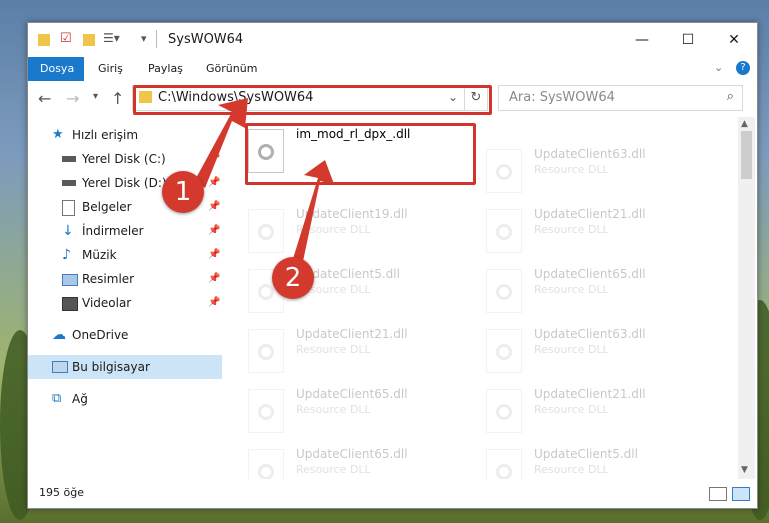 The width and height of the screenshot is (769, 523). What do you see at coordinates (183, 192) in the screenshot?
I see `step-1-badge: 1` at bounding box center [183, 192].